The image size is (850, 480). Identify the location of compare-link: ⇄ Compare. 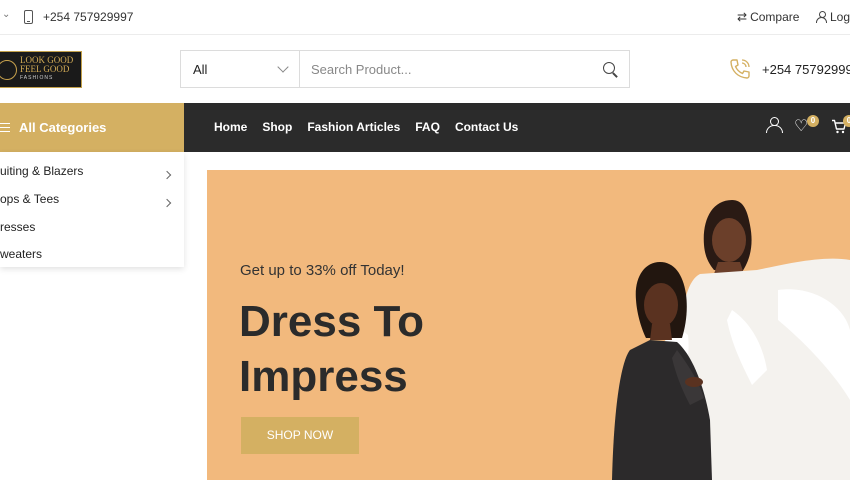
(768, 17).